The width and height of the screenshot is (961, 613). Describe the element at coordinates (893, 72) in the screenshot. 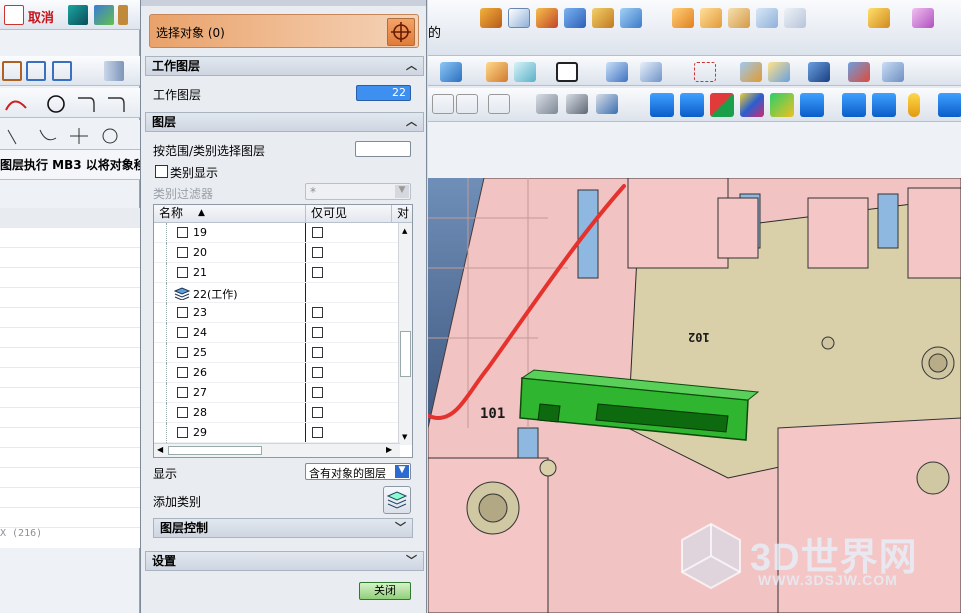

I see `vector-icon` at that location.